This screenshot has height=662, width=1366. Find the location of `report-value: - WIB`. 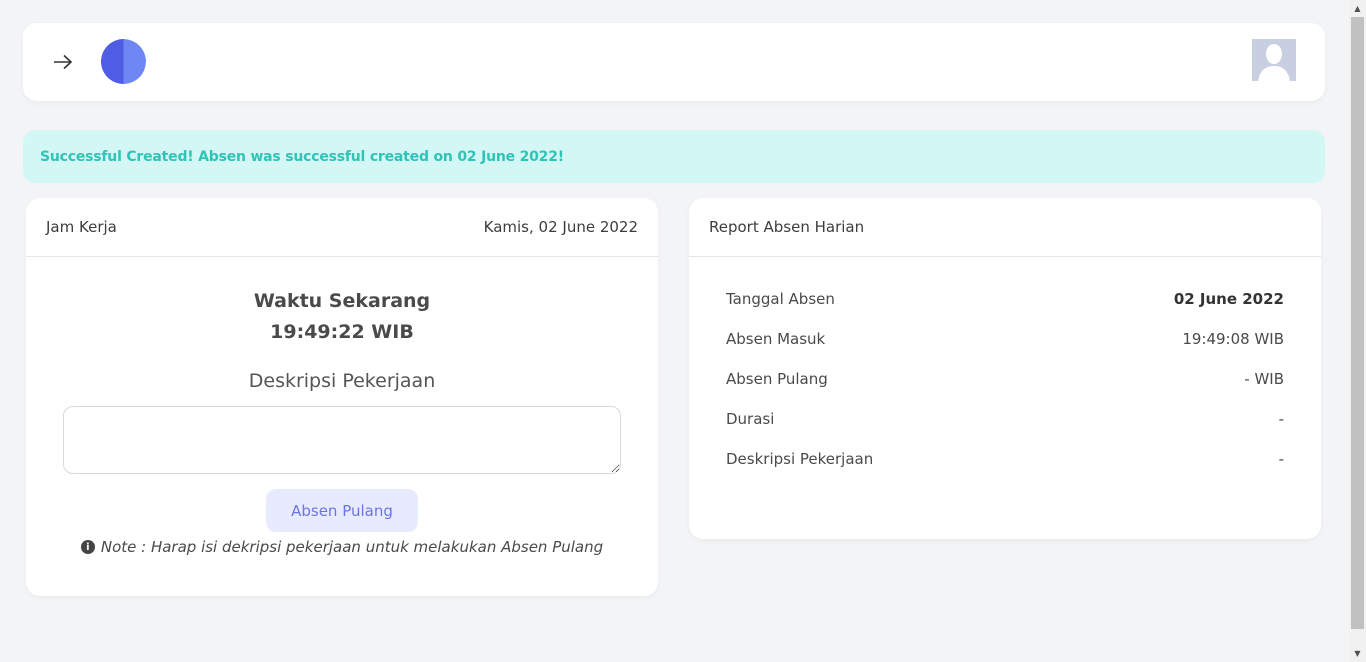

report-value: - WIB is located at coordinates (1264, 379).